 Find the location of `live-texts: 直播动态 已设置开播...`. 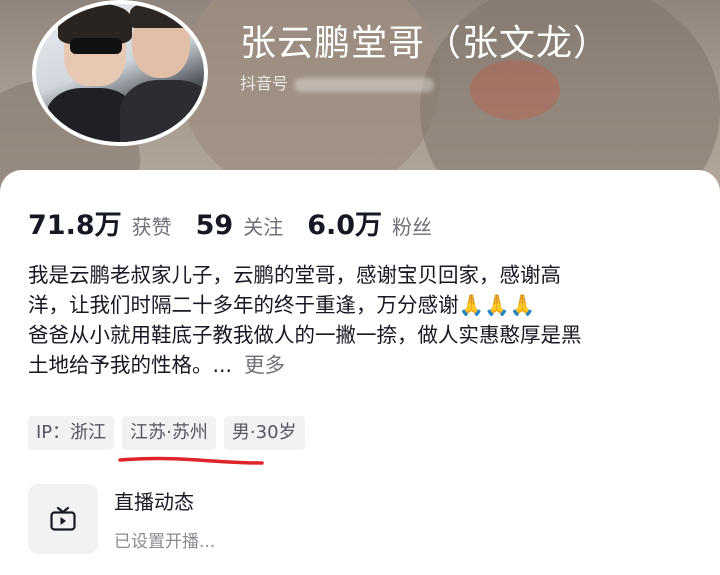

live-texts: 直播动态 已设置开播... is located at coordinates (164, 519).